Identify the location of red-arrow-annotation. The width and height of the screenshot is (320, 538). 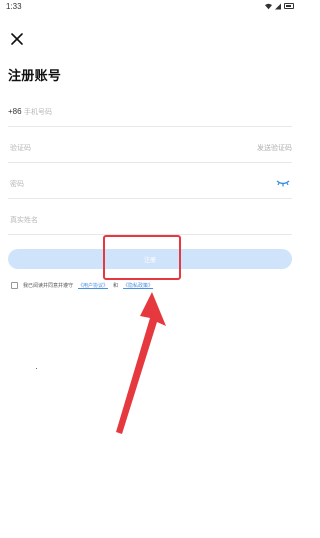
(141, 363).